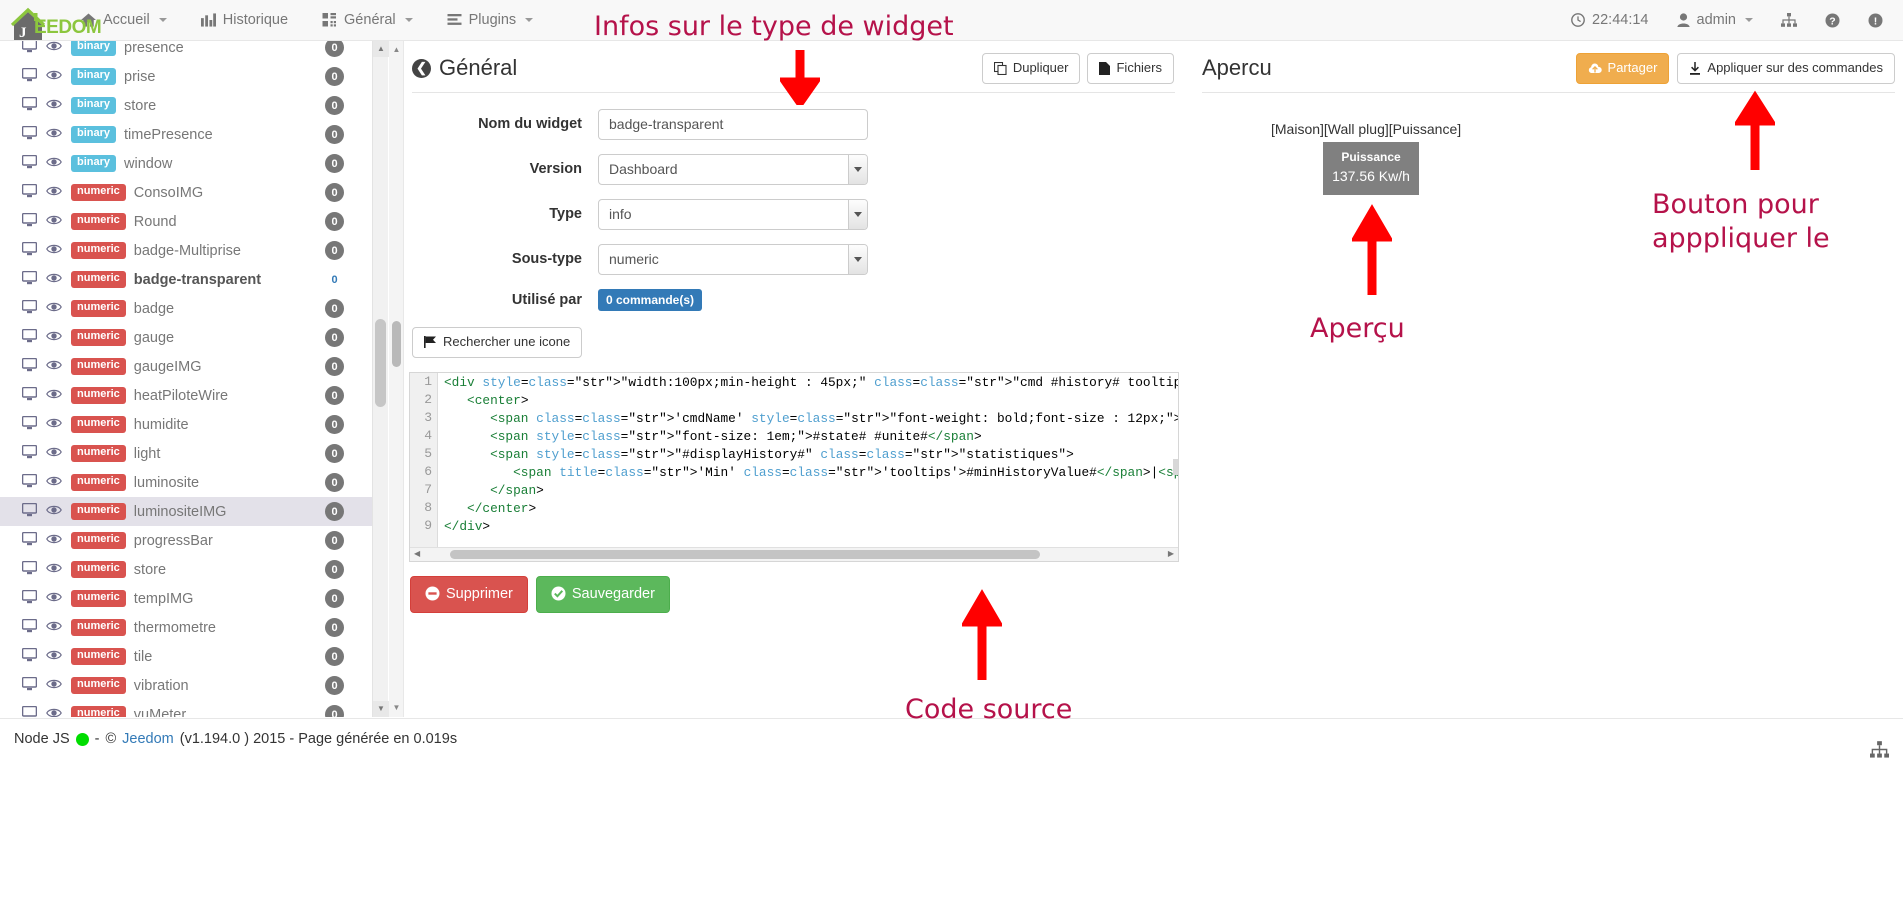 The height and width of the screenshot is (908, 1903). Describe the element at coordinates (186, 395) in the screenshot. I see `widget-list-item: numeric heatPiloteWire 0` at that location.